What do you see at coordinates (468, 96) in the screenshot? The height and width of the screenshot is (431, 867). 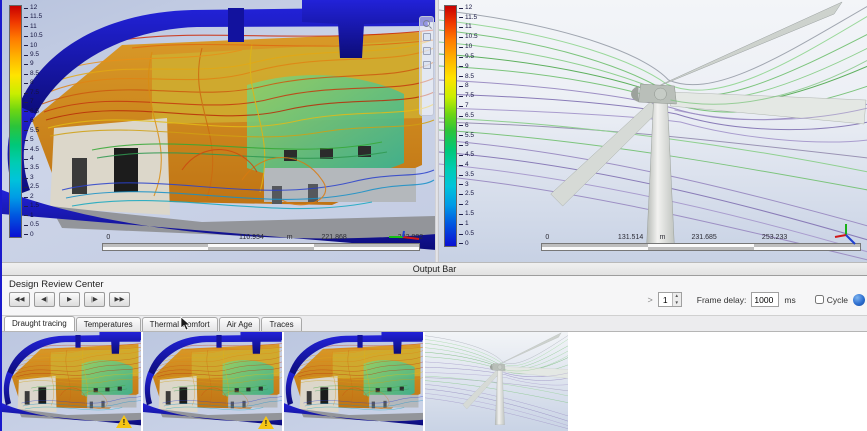 I see `legend-tick: 7.5` at bounding box center [468, 96].